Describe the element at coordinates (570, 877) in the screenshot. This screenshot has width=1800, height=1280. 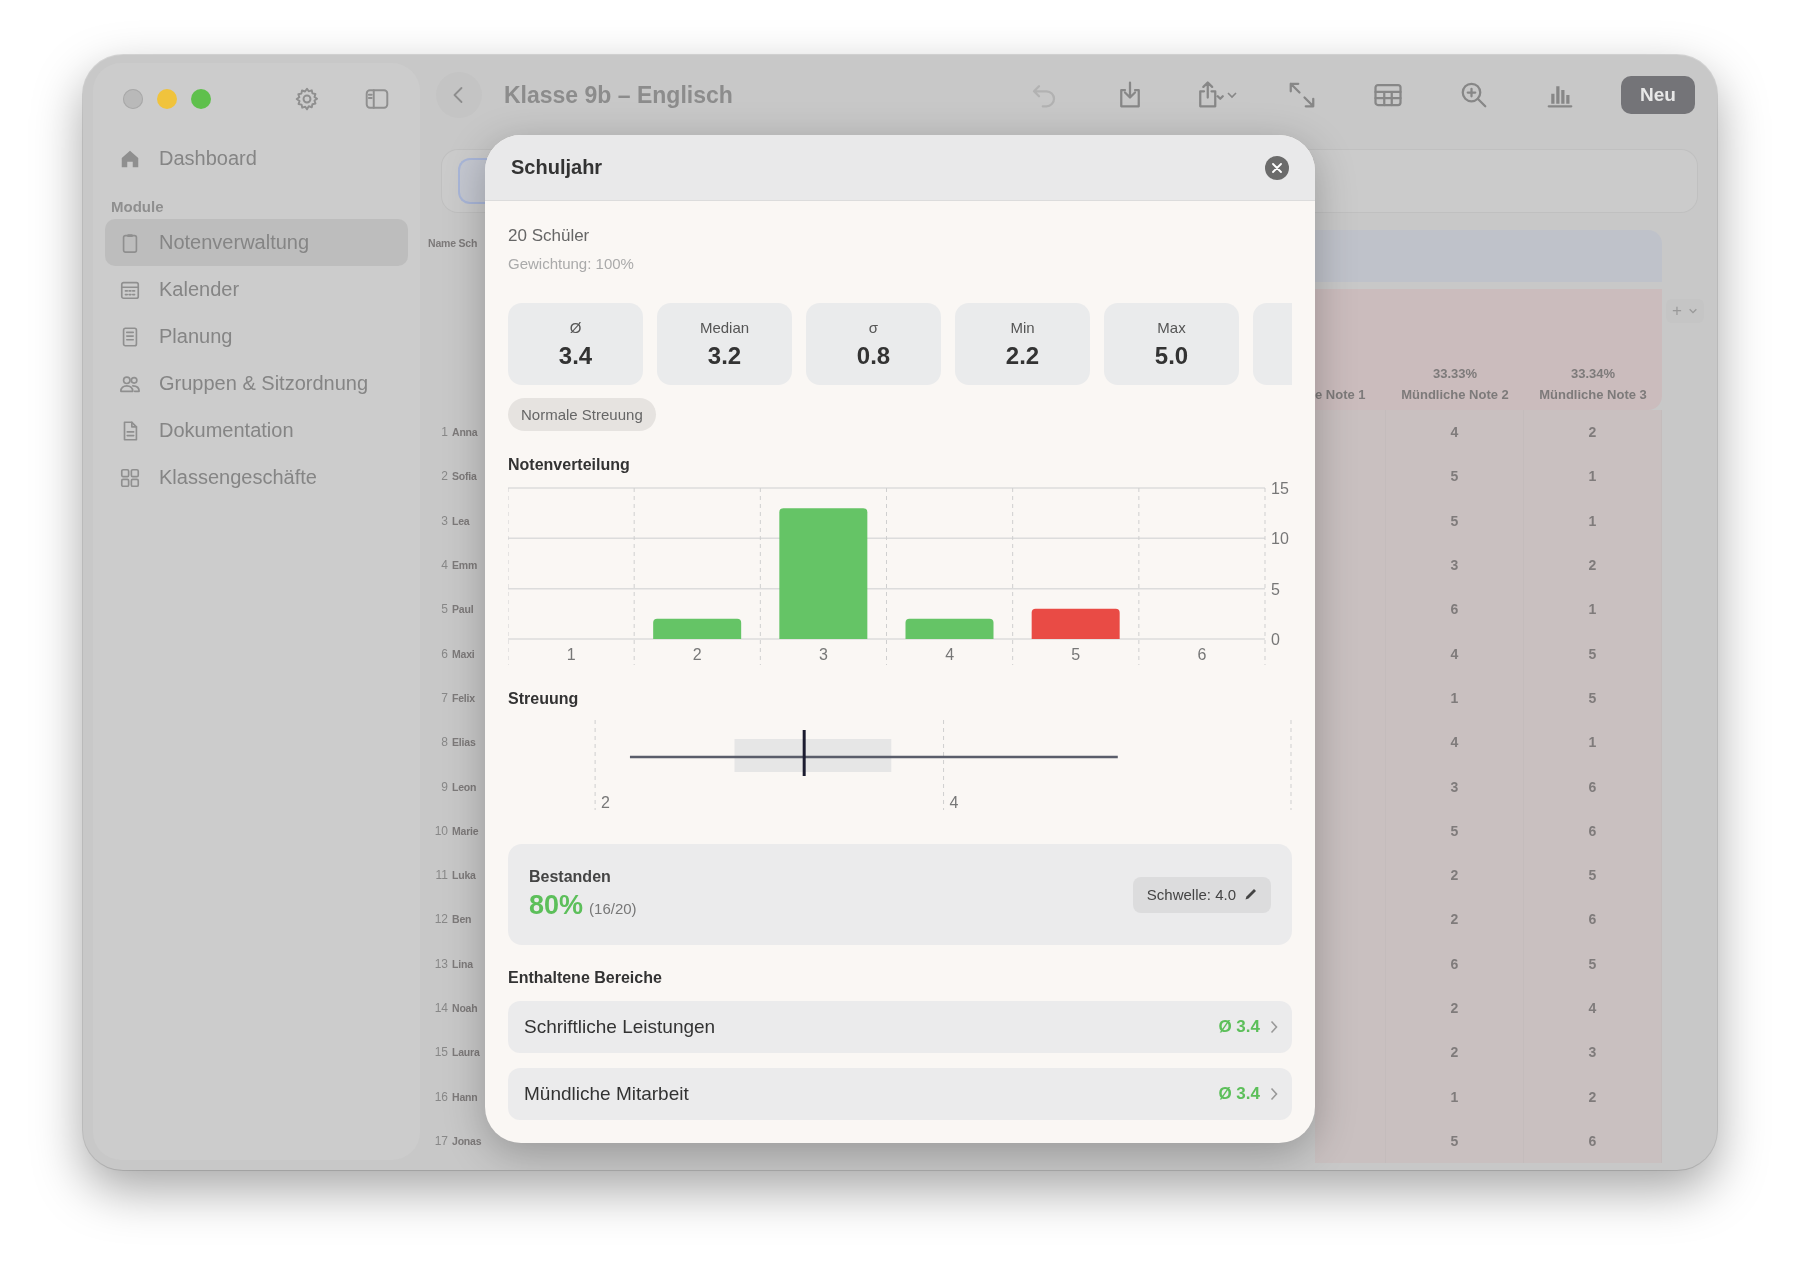
I see `pass-label: Bestanden` at that location.